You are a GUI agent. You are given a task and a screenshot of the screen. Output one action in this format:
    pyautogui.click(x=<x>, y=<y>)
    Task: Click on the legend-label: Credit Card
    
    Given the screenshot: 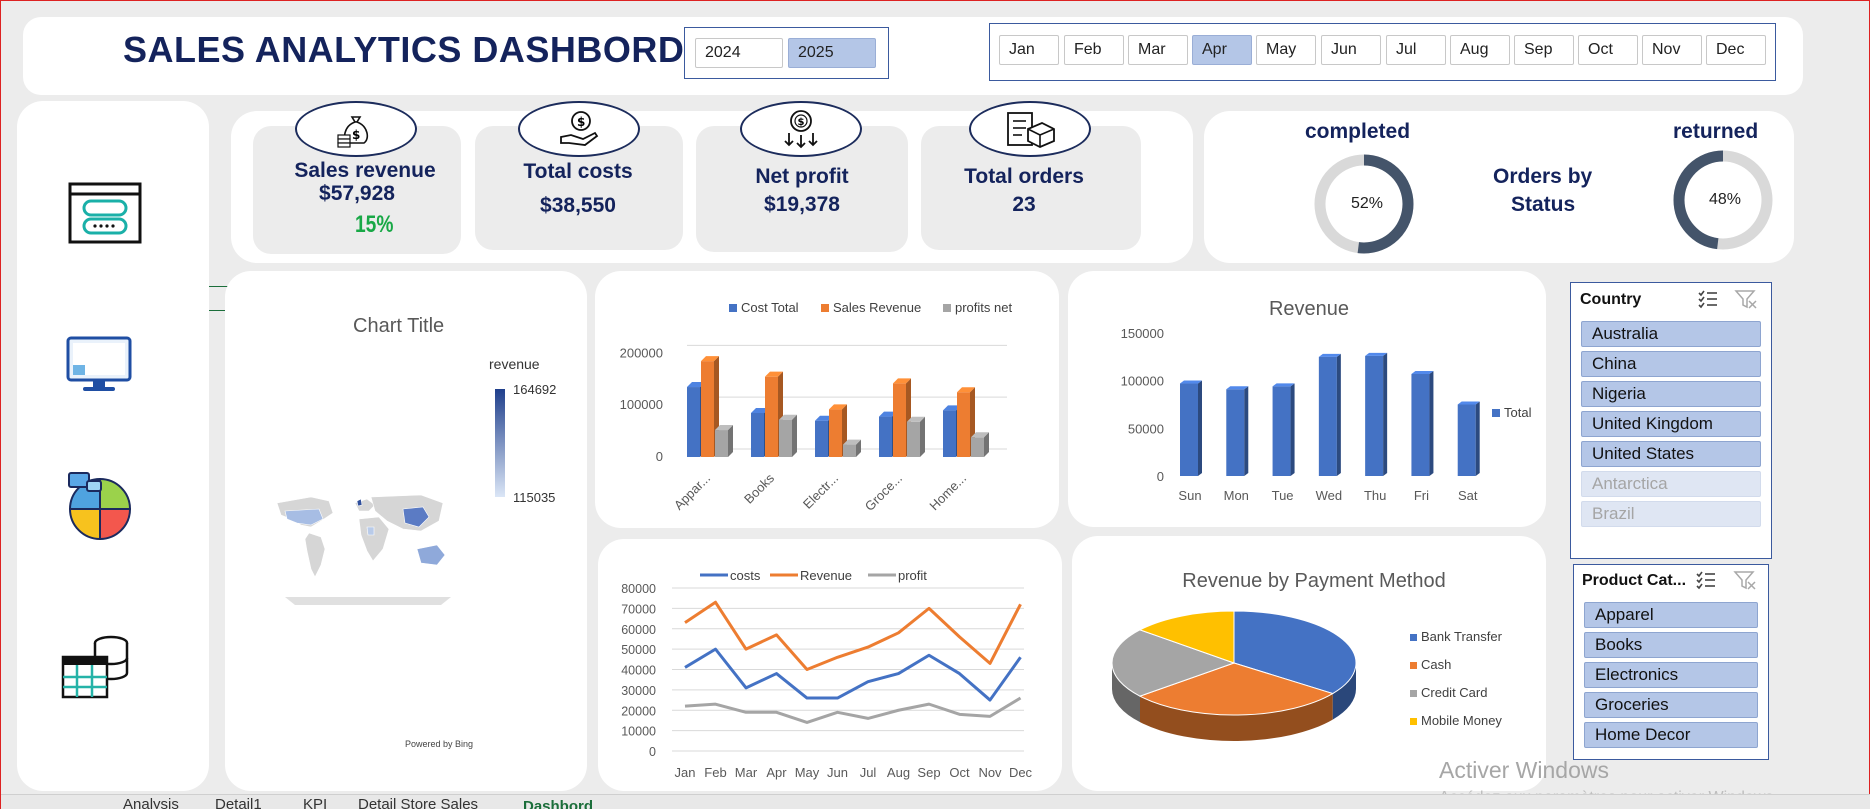 What is the action you would take?
    pyautogui.click(x=1454, y=692)
    